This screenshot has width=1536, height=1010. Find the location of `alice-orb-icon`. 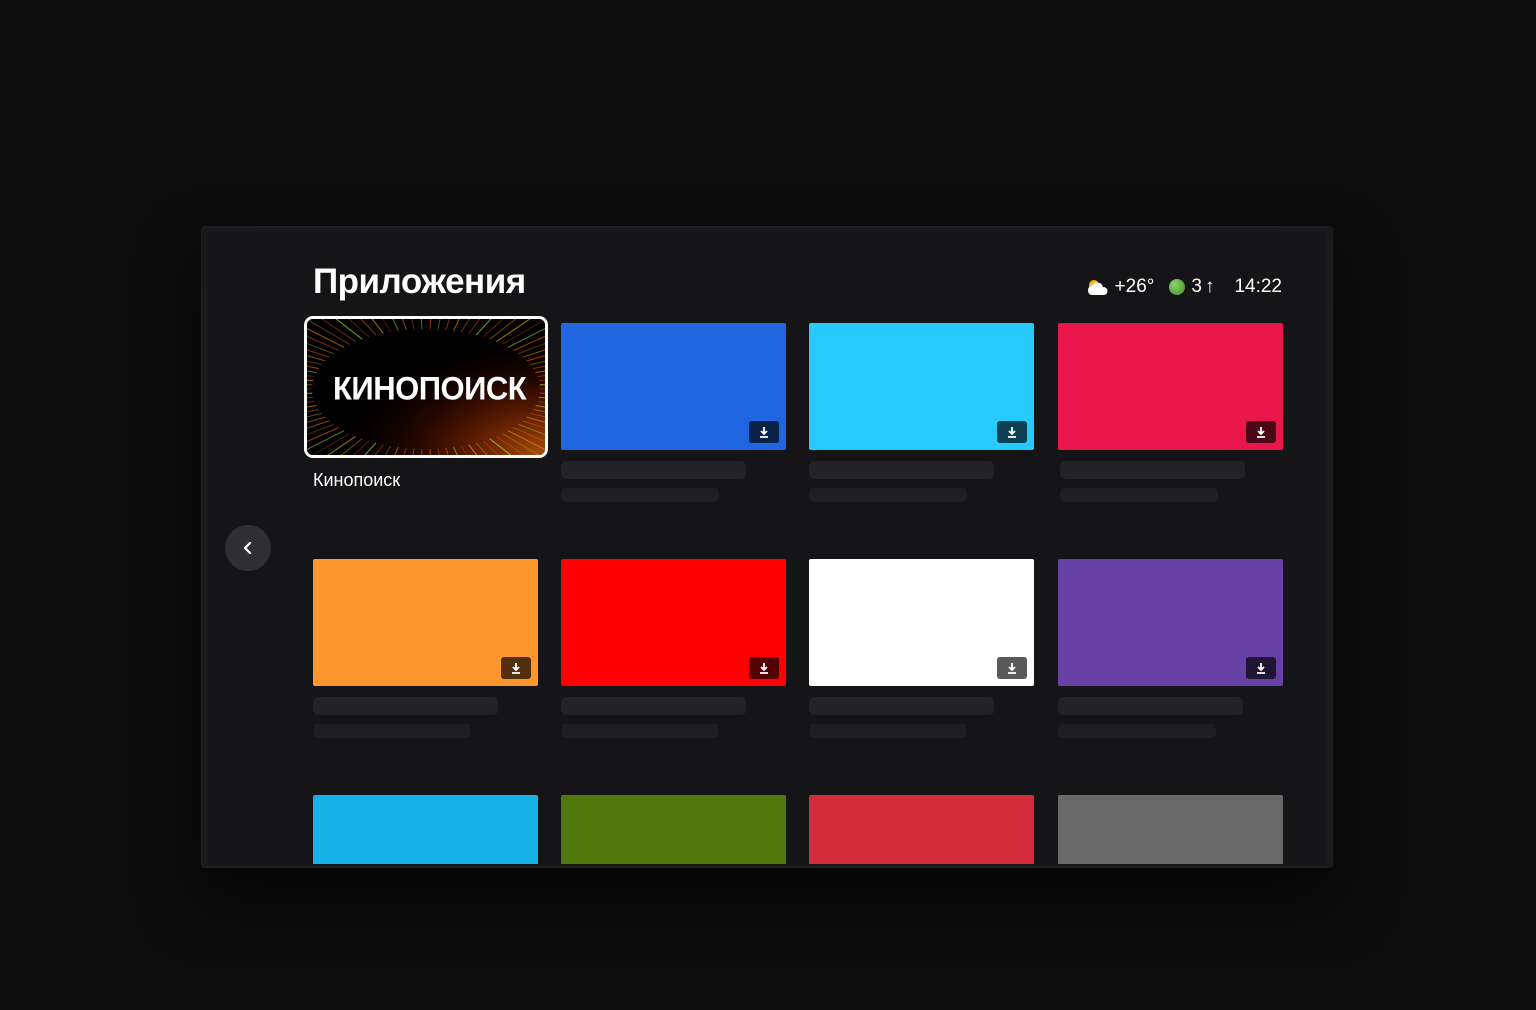

alice-orb-icon is located at coordinates (1177, 287).